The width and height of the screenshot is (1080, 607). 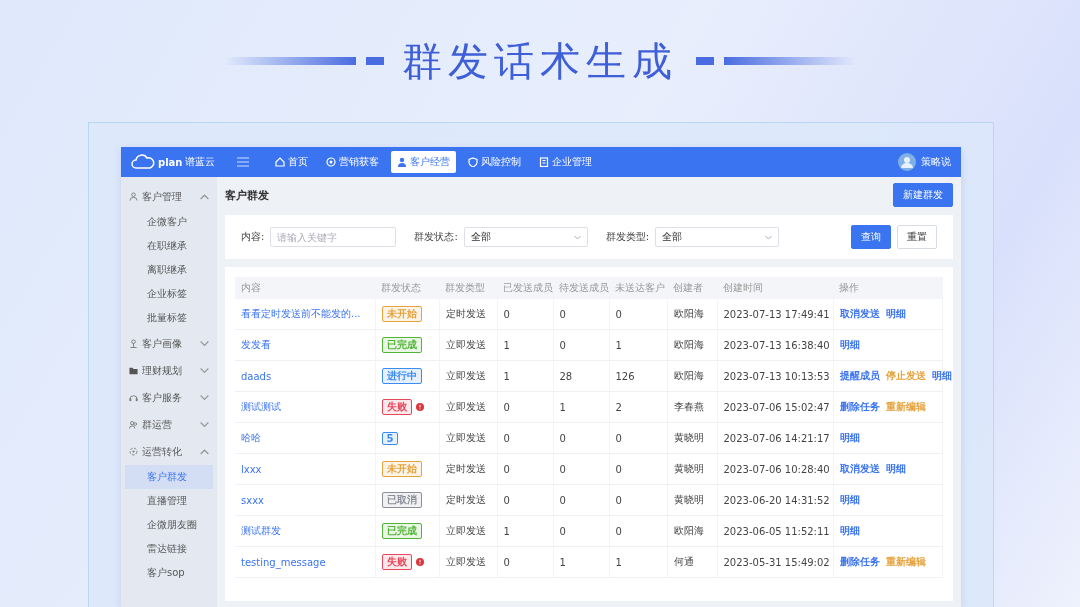 What do you see at coordinates (143, 162) in the screenshot?
I see `cloud-logo-icon` at bounding box center [143, 162].